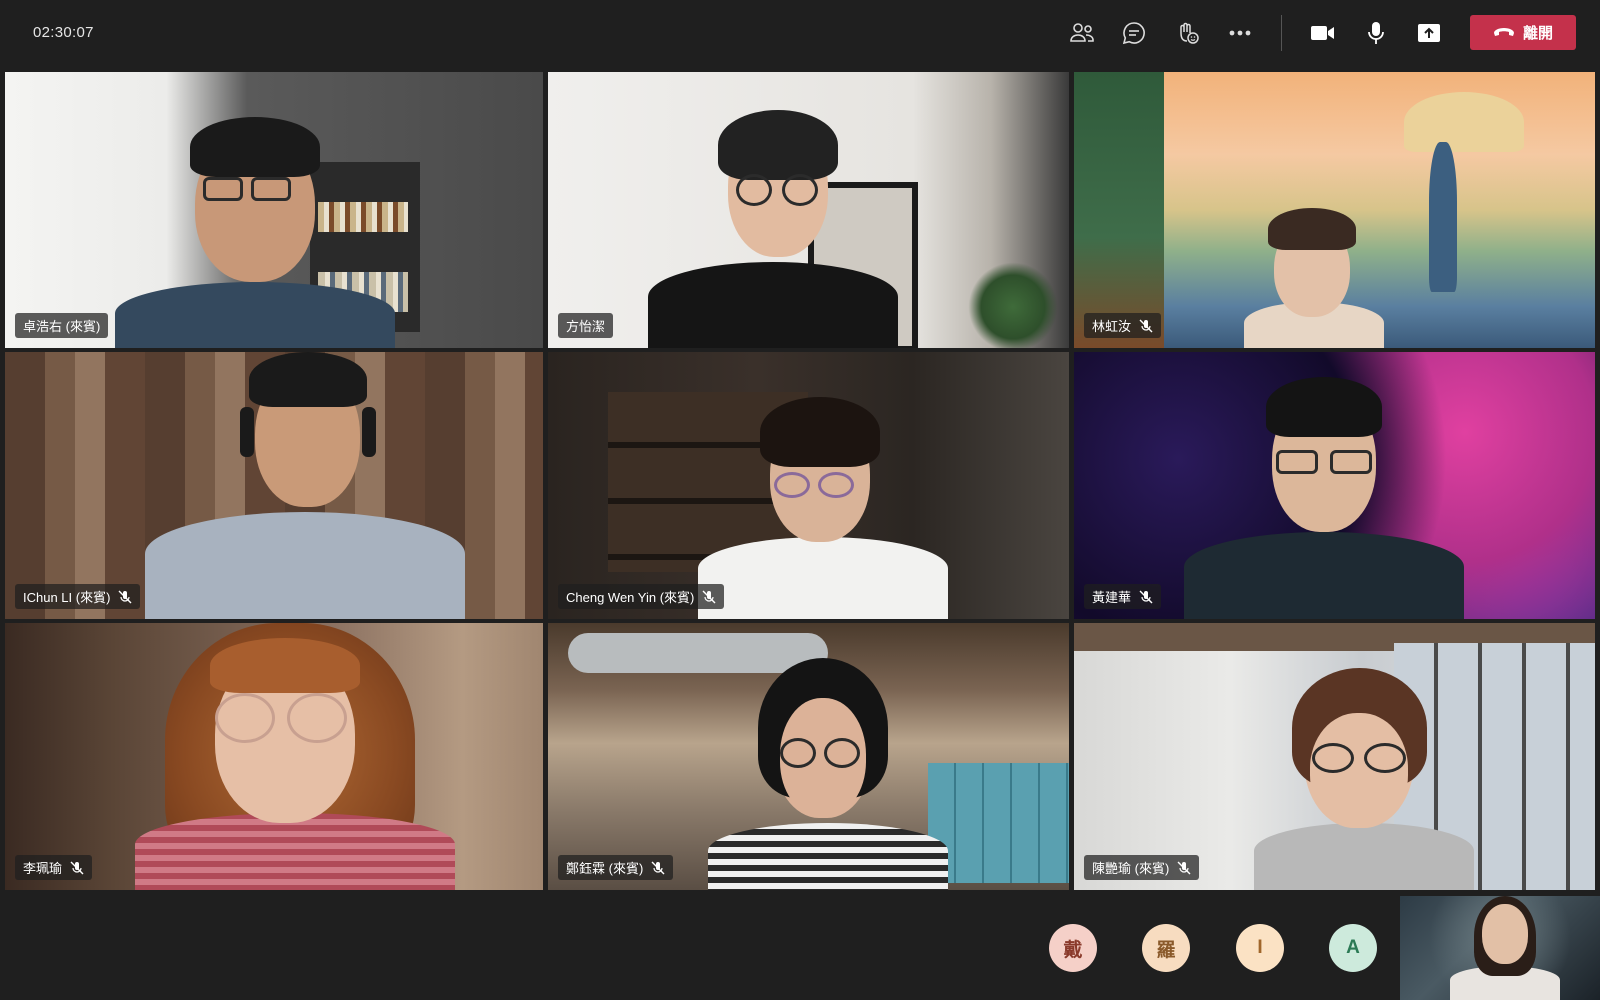 The width and height of the screenshot is (1600, 1000). I want to click on video-tile: 卓浩右 (來賓), so click(274, 210).